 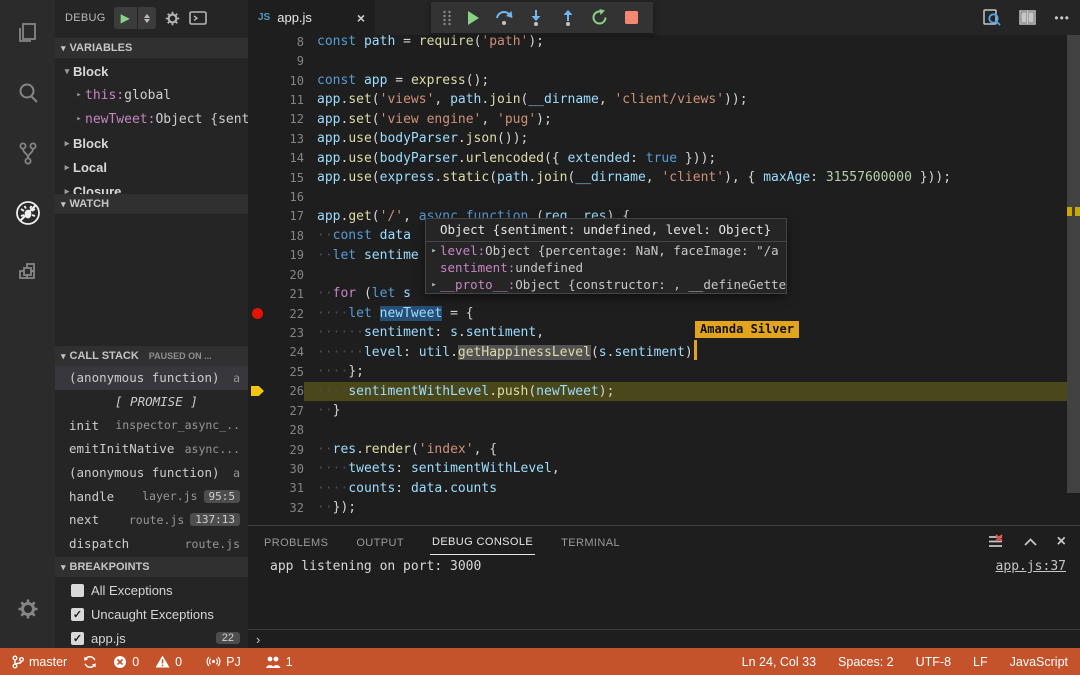 I want to click on liveshare-item: PJ, so click(x=223, y=661).